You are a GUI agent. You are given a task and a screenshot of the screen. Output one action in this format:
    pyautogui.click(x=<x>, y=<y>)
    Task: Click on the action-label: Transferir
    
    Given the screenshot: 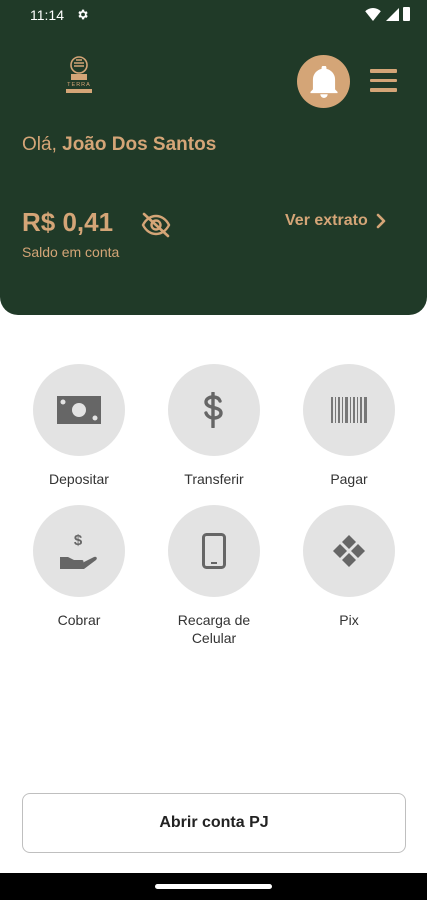 What is the action you would take?
    pyautogui.click(x=214, y=479)
    